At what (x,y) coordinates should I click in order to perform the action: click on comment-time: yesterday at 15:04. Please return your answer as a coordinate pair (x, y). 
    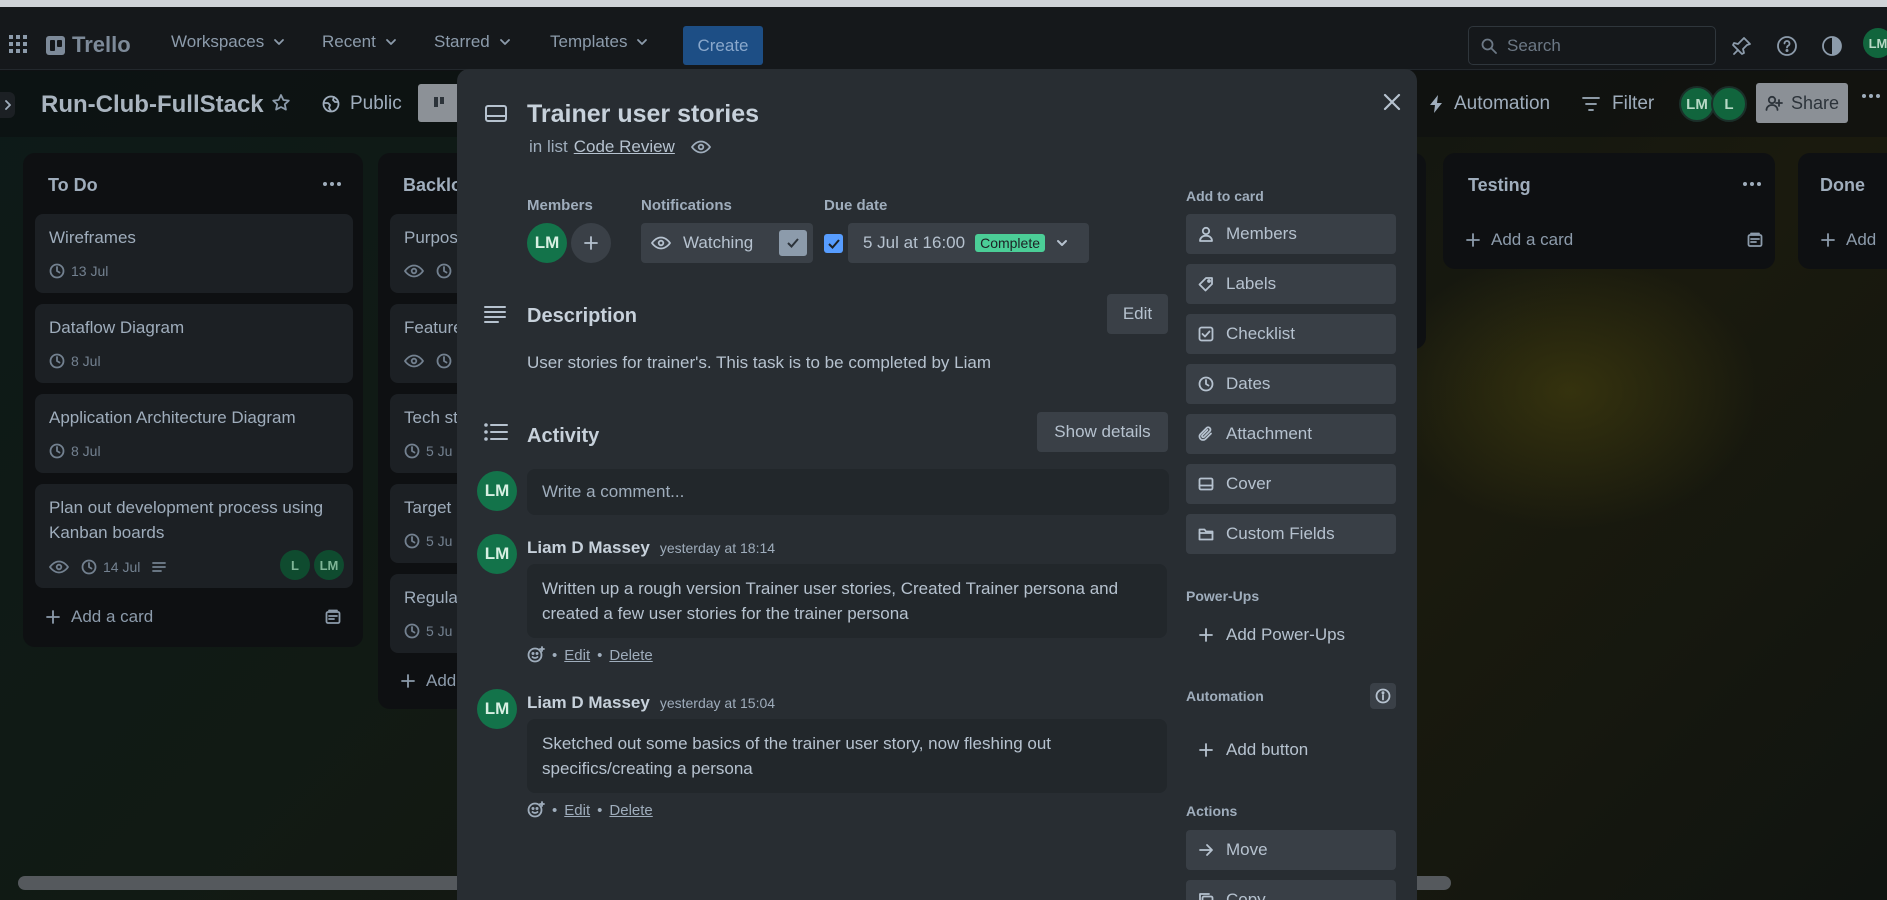
    Looking at the image, I should click on (717, 703).